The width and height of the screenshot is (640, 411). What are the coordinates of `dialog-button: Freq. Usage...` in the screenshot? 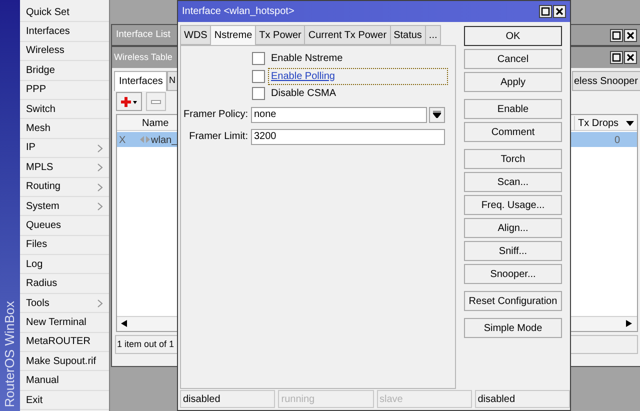 It's located at (513, 205).